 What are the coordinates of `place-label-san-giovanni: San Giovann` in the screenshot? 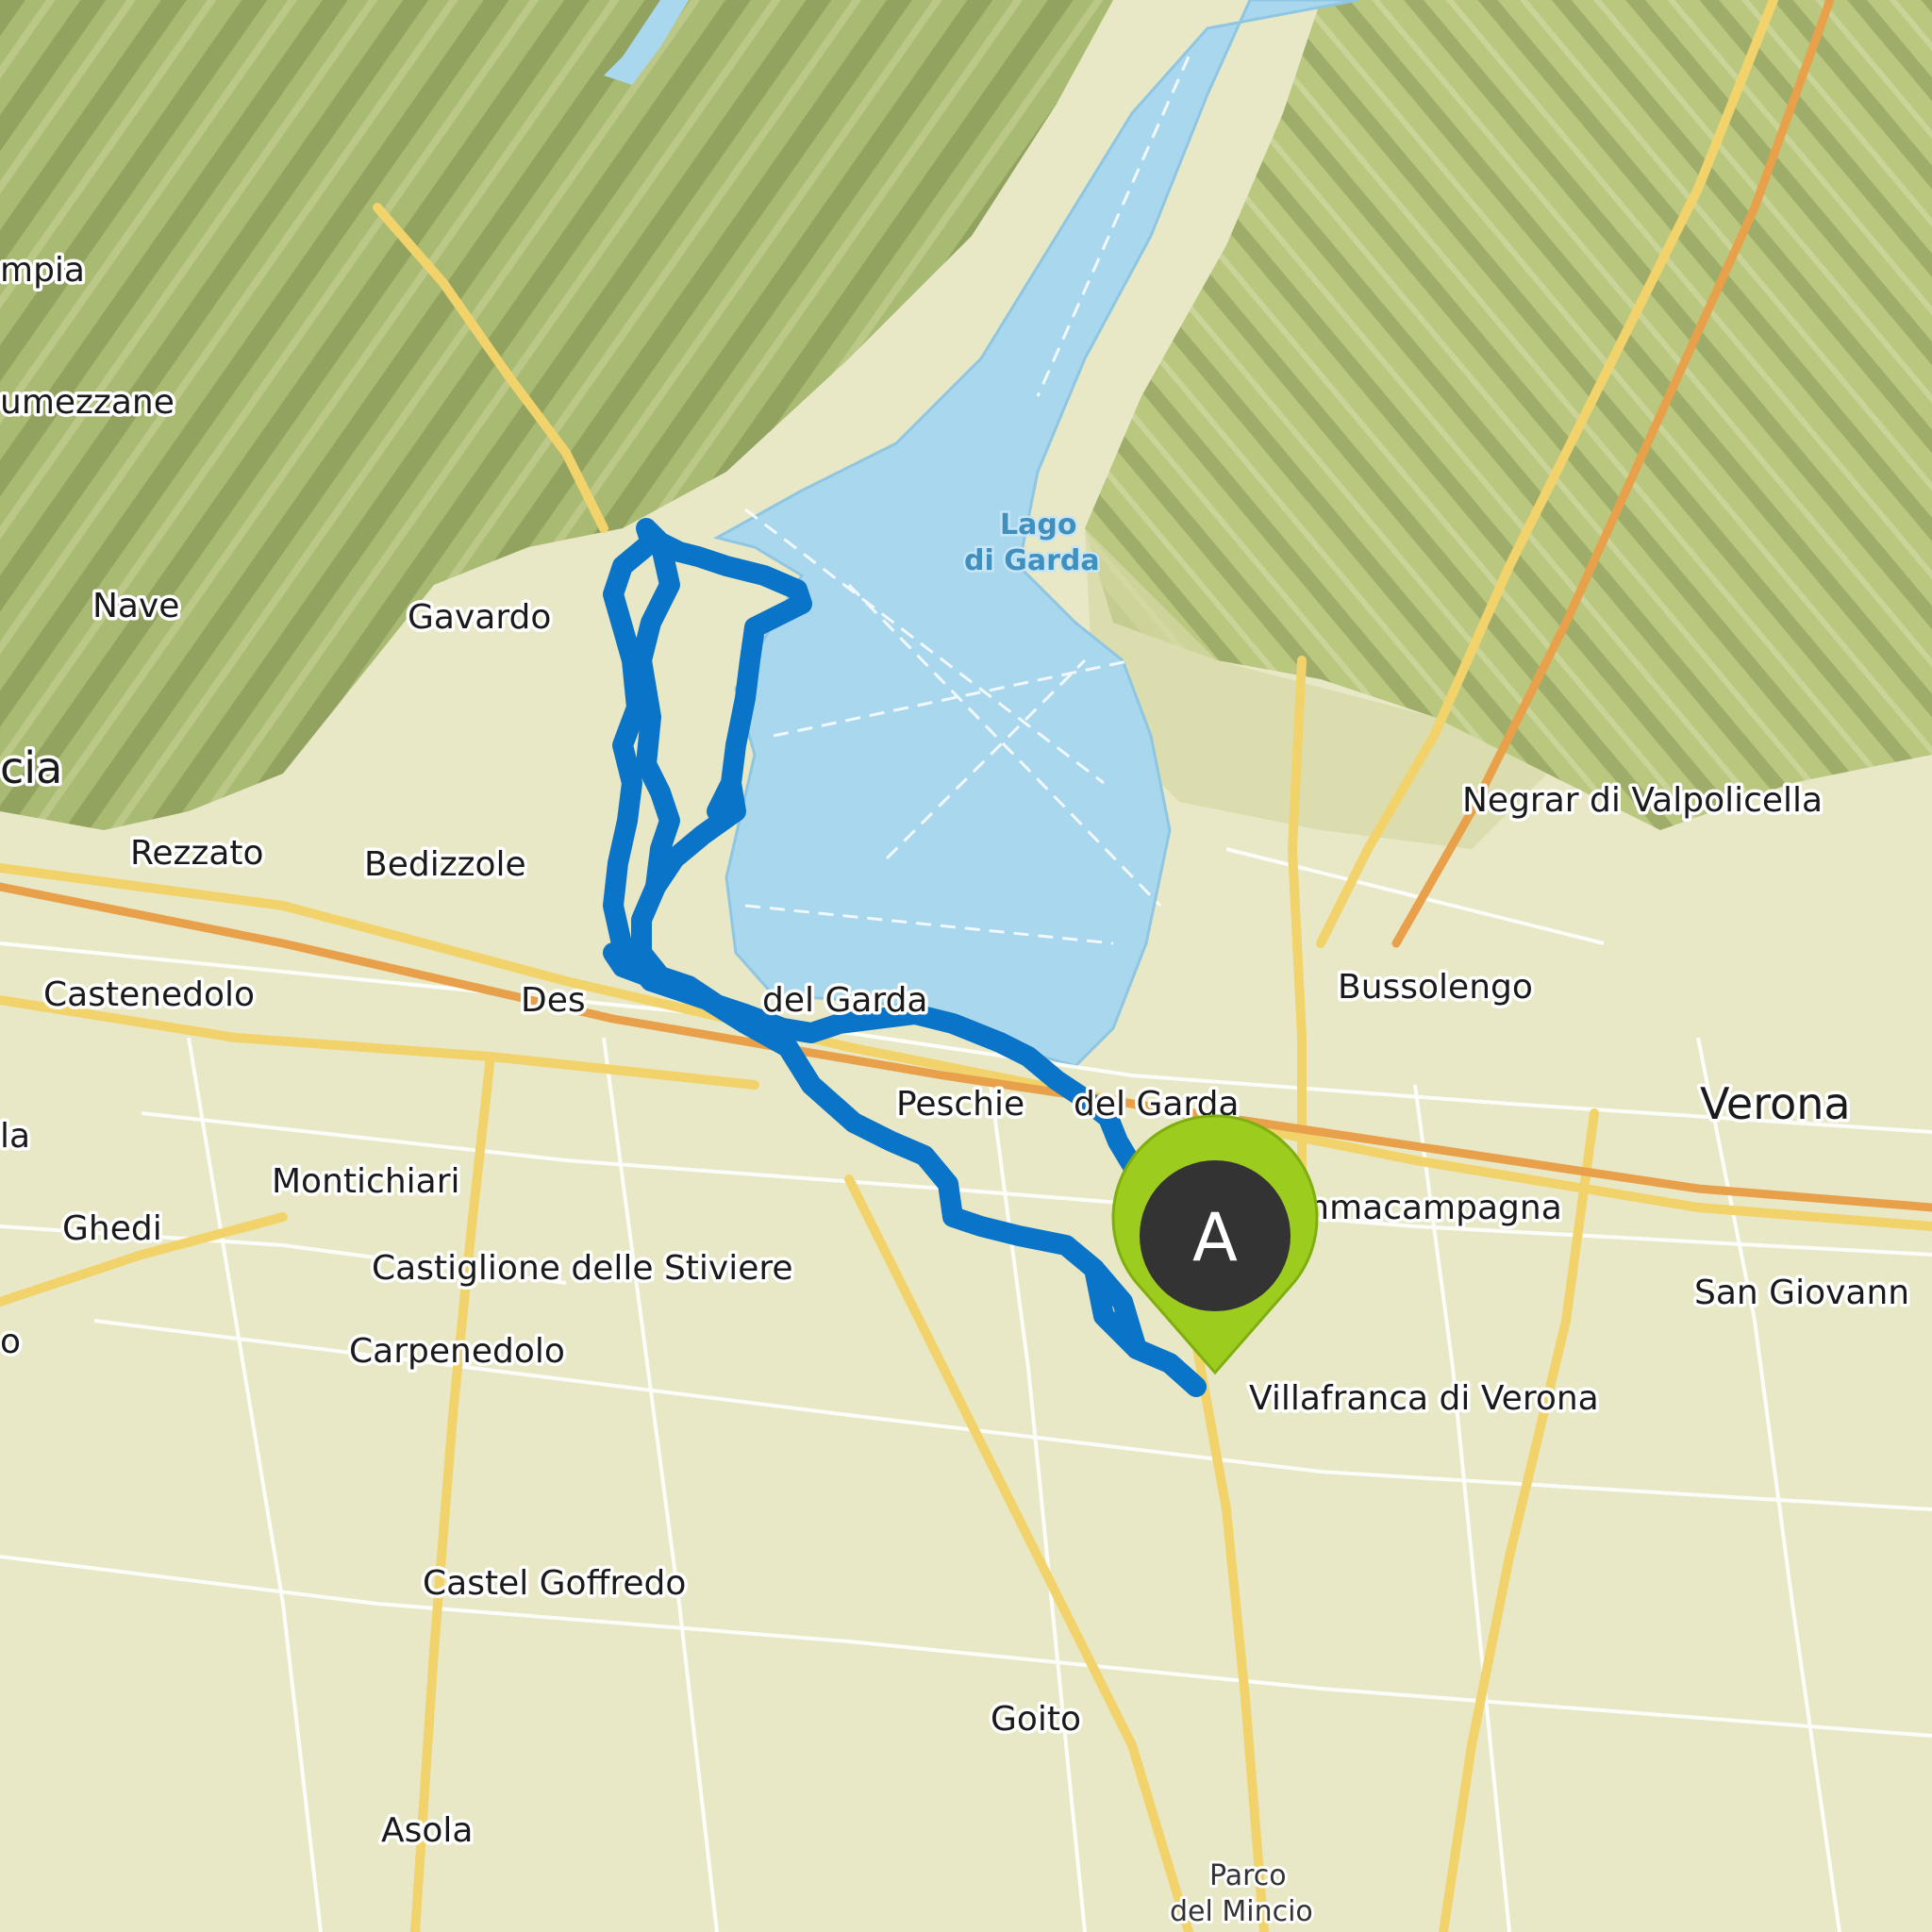 It's located at (1802, 1293).